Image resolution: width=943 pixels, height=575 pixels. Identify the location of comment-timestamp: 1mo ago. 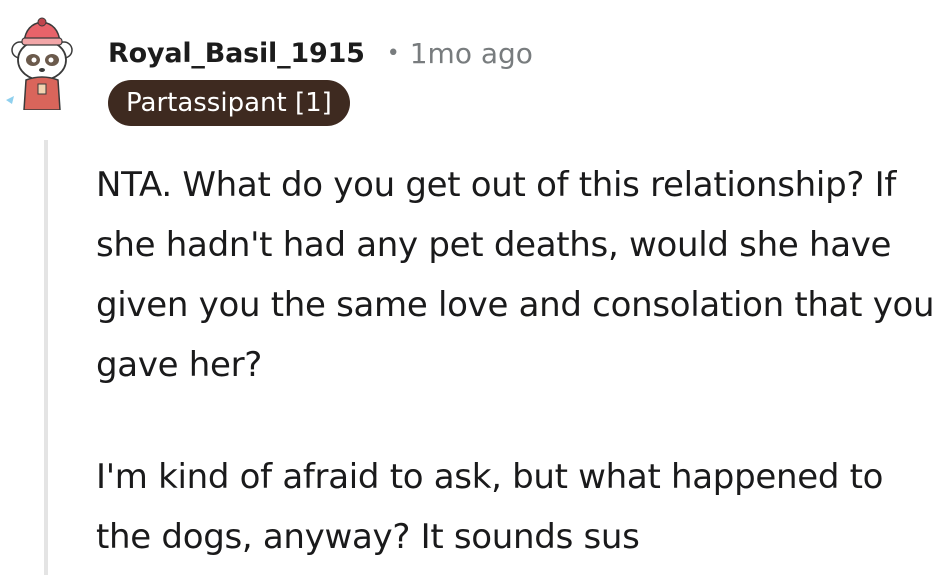
(471, 53).